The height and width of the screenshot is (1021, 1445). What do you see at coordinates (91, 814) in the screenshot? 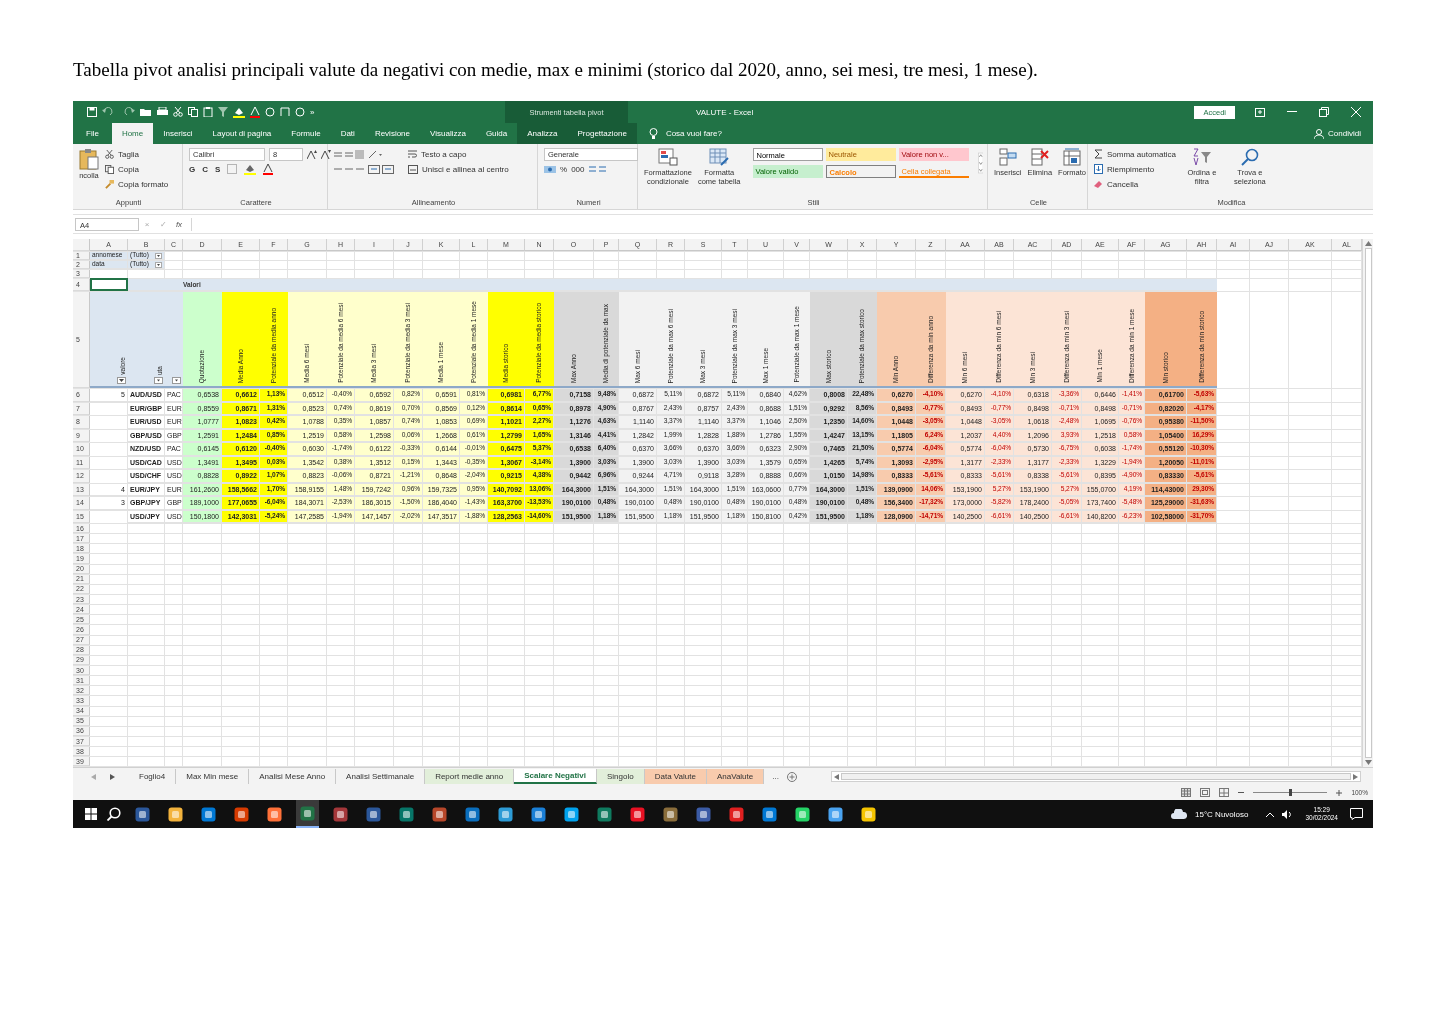
I see `windows-logo-icon` at bounding box center [91, 814].